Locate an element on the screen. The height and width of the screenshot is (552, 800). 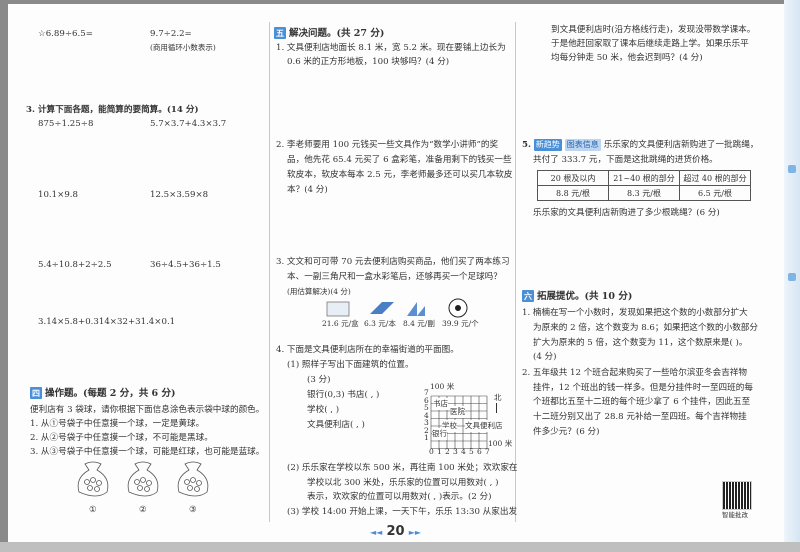
map-label: 银行 is located at coordinates (439, 434).